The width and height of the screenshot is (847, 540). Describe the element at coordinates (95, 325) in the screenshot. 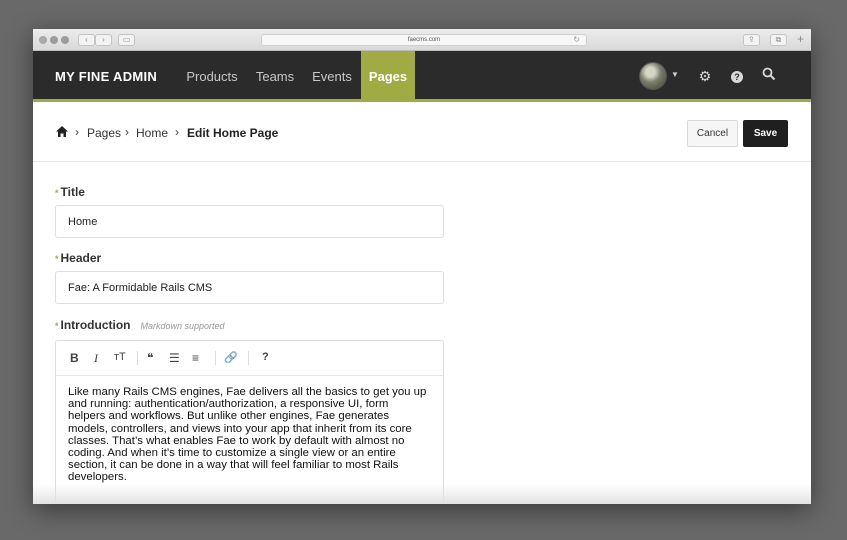

I see `introduction-label-text: Introduction` at that location.